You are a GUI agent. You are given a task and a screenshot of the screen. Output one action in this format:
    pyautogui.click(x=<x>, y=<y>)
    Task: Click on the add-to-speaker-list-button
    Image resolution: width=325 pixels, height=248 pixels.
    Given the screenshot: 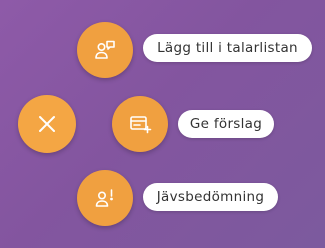 What is the action you would take?
    pyautogui.click(x=105, y=50)
    